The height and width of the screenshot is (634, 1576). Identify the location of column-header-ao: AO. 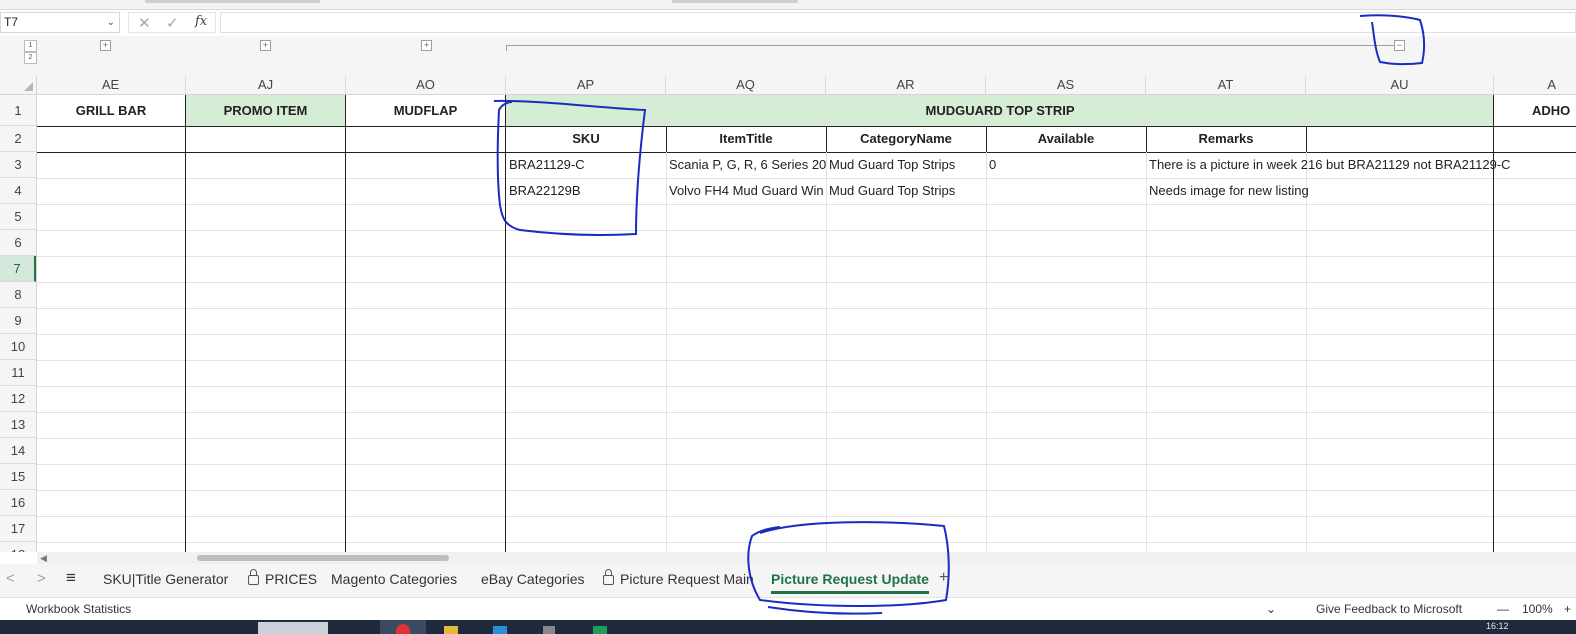
(426, 85).